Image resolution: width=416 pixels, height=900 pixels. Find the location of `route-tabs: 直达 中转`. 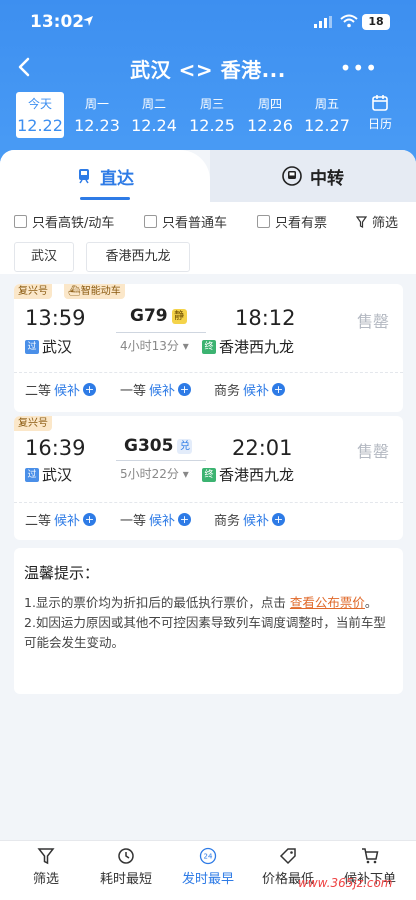

route-tabs: 直达 中转 is located at coordinates (208, 176).